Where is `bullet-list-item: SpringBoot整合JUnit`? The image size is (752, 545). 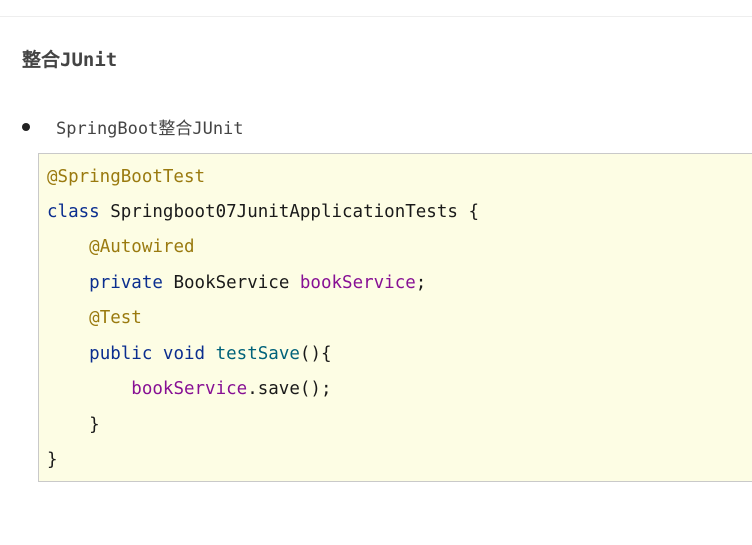
bullet-list-item: SpringBoot整合JUnit is located at coordinates (133, 126).